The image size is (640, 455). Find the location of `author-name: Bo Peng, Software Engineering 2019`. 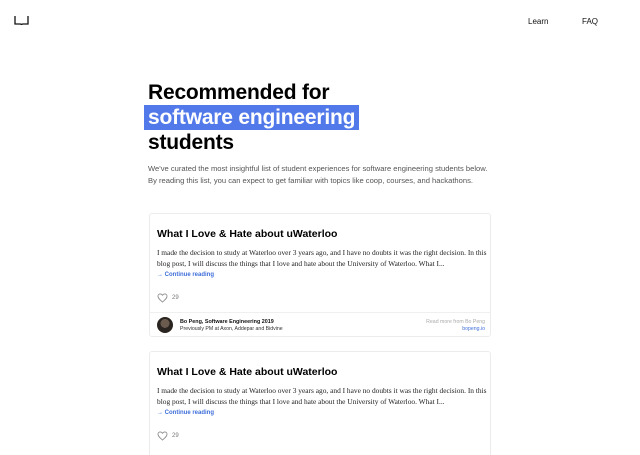

author-name: Bo Peng, Software Engineering 2019 is located at coordinates (227, 322).